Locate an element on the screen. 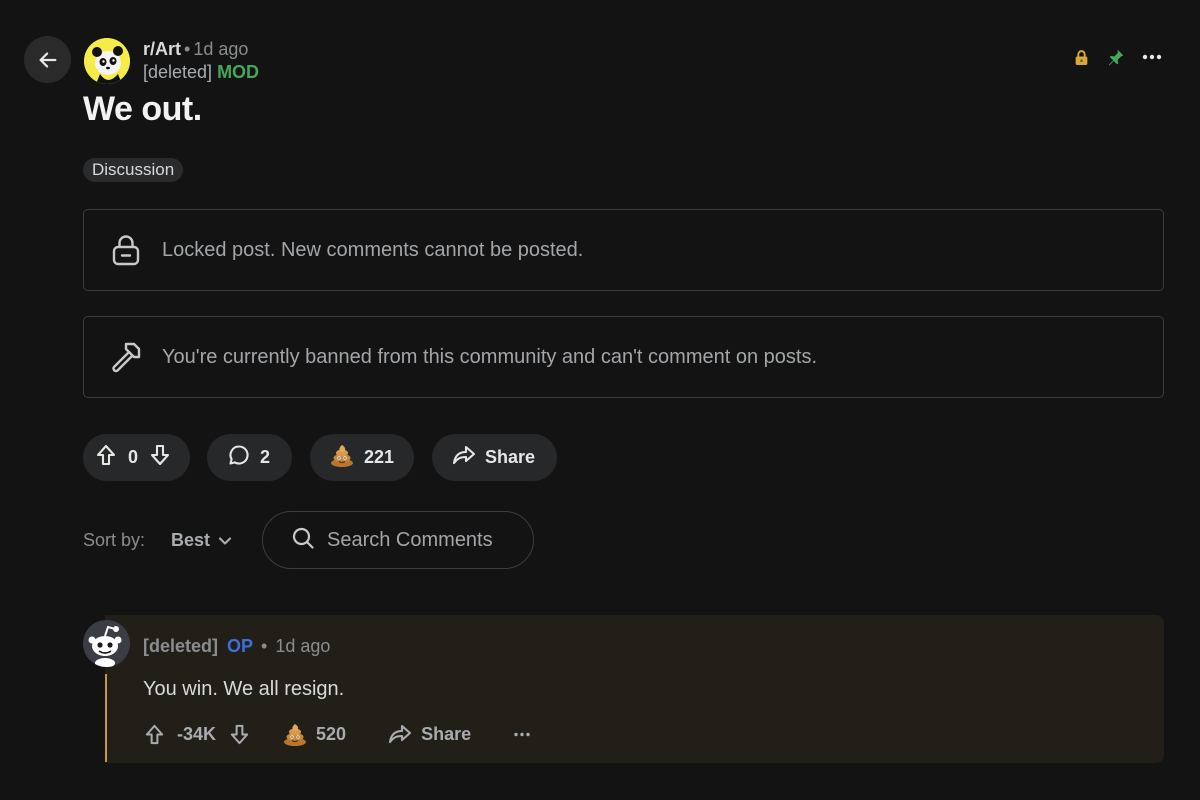 This screenshot has height=800, width=1200. upvote-icon is located at coordinates (106, 457).